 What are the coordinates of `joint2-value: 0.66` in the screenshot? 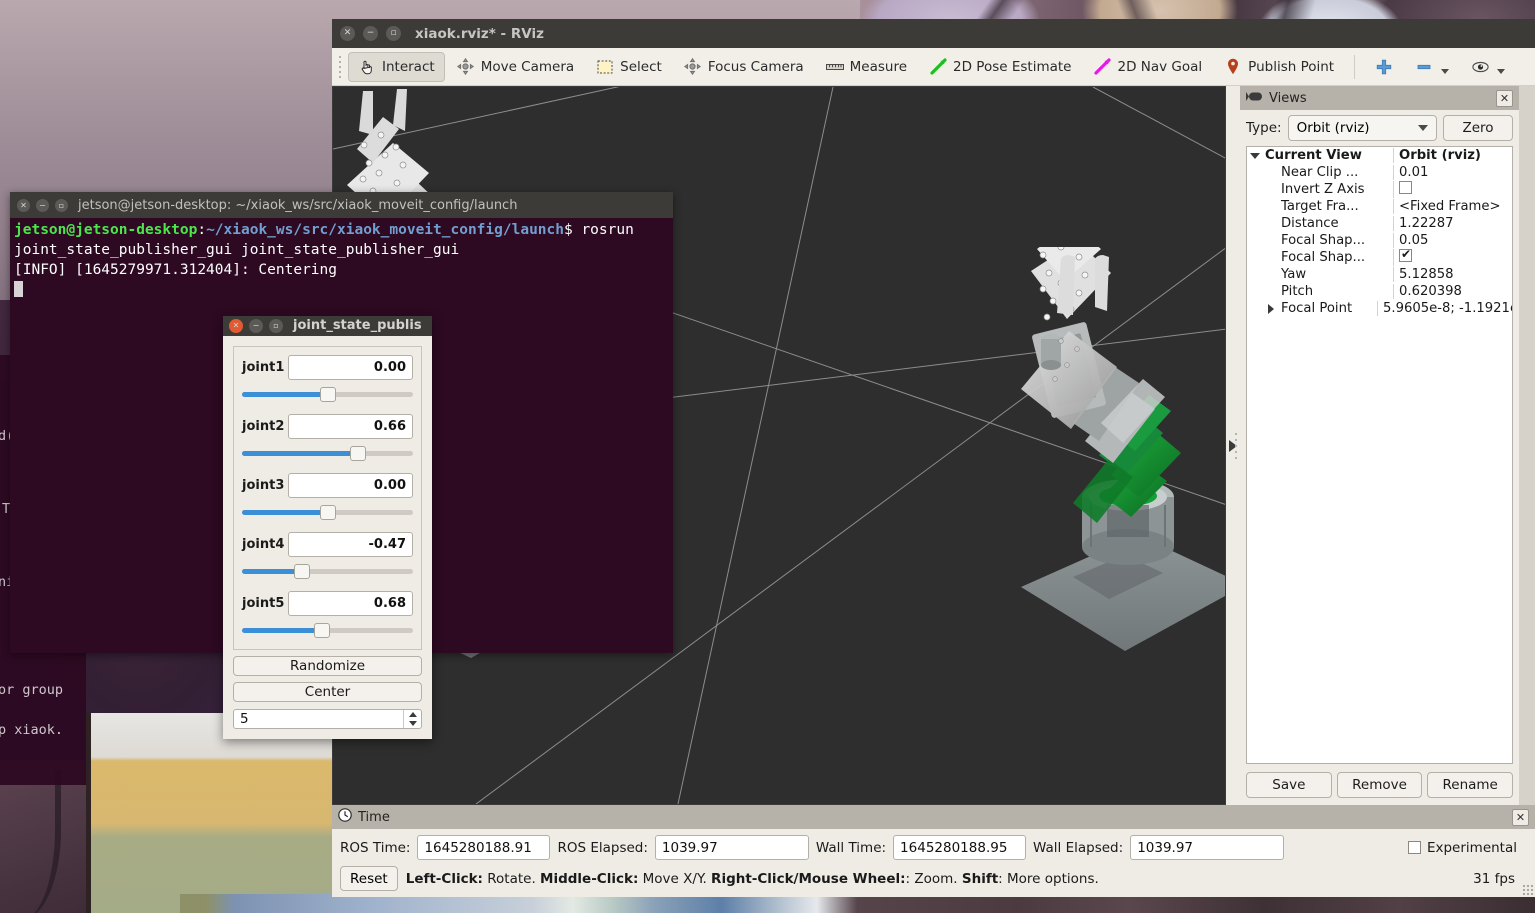 It's located at (350, 426).